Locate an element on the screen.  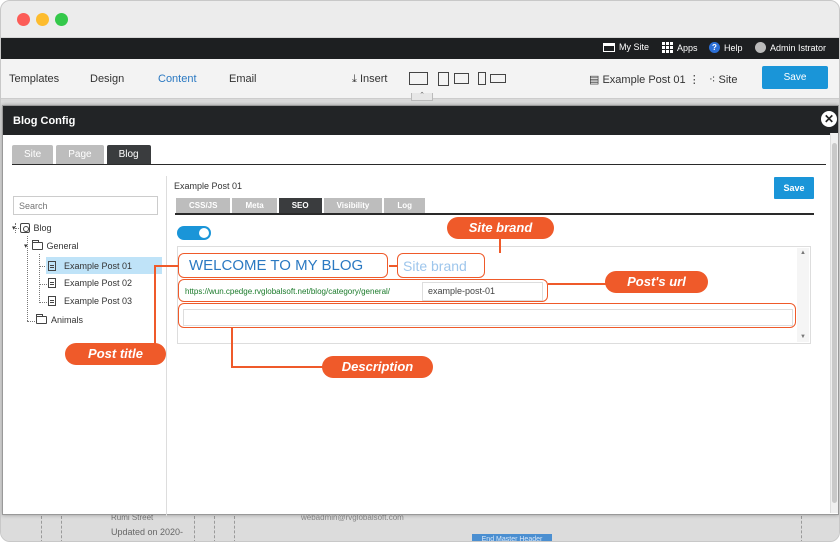
toolbar-save-button: Save is located at coordinates (795, 77).